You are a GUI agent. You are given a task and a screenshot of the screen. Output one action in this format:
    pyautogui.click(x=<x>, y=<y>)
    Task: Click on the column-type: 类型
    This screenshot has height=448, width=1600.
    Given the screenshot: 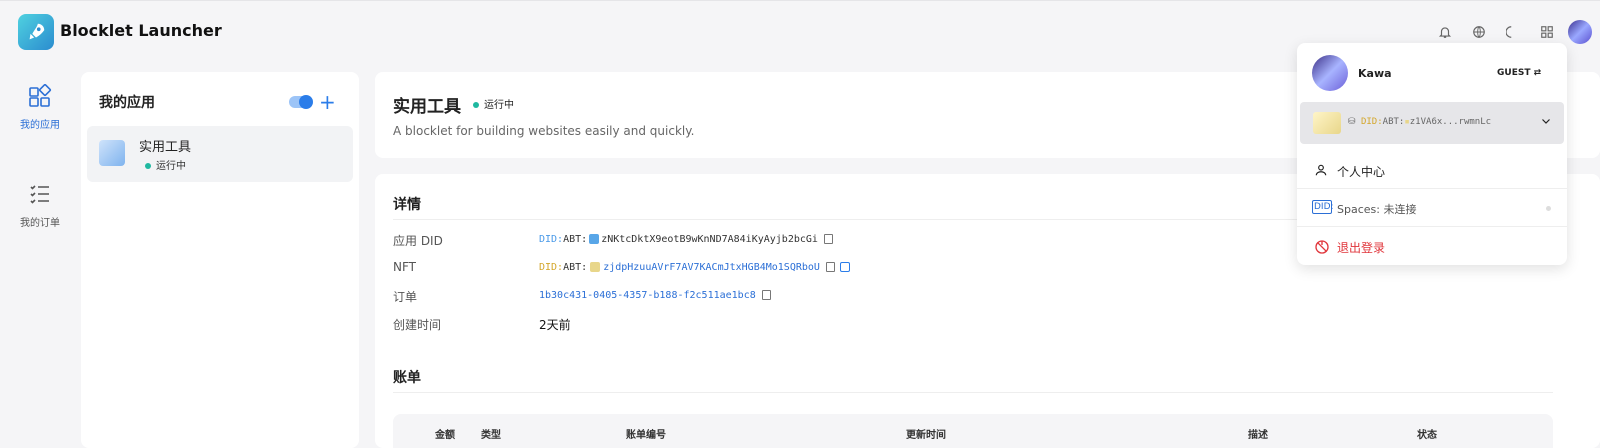 What is the action you would take?
    pyautogui.click(x=491, y=433)
    